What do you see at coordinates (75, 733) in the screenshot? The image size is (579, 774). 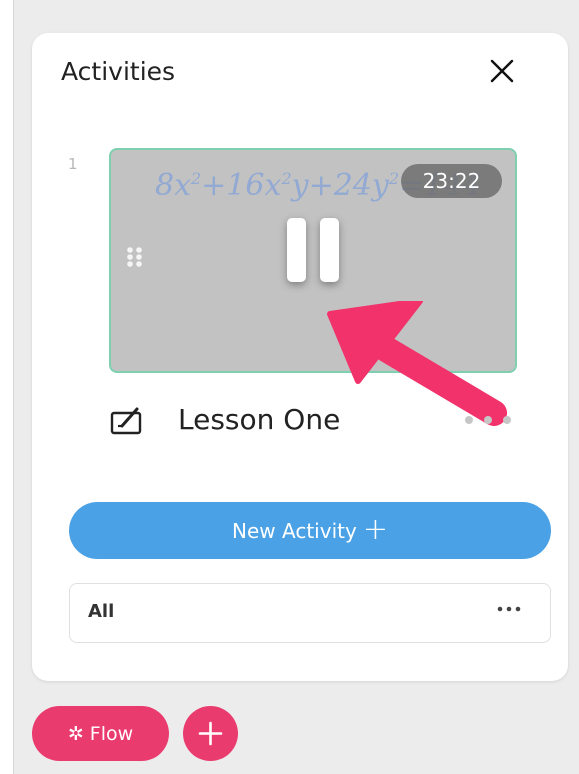 I see `sparkle-icon: ✲` at bounding box center [75, 733].